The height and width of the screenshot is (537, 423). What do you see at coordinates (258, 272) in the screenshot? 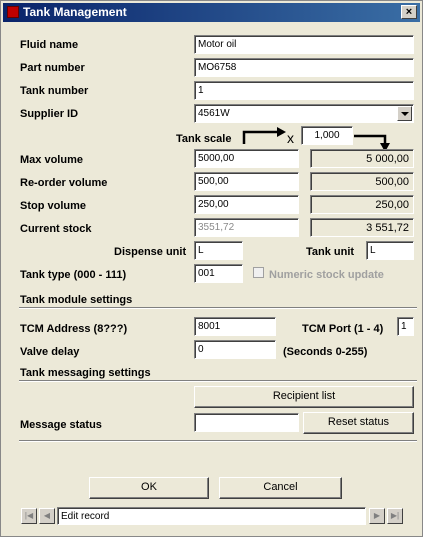
I see `numeric-stock-update-checkbox` at bounding box center [258, 272].